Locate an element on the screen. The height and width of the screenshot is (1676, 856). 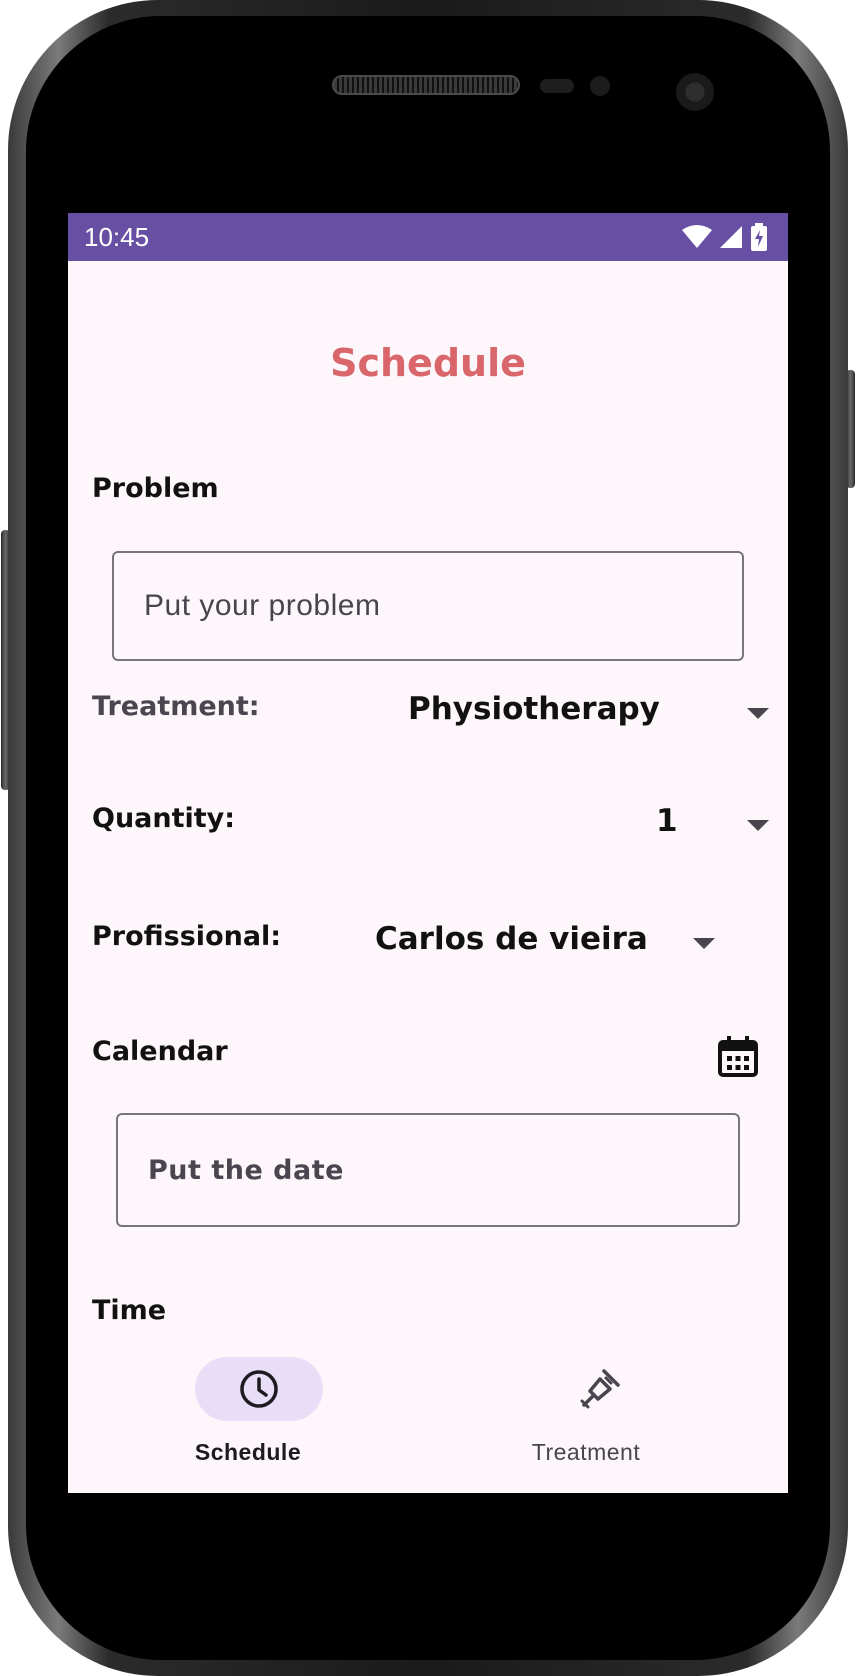
calendar-icon is located at coordinates (738, 1056).